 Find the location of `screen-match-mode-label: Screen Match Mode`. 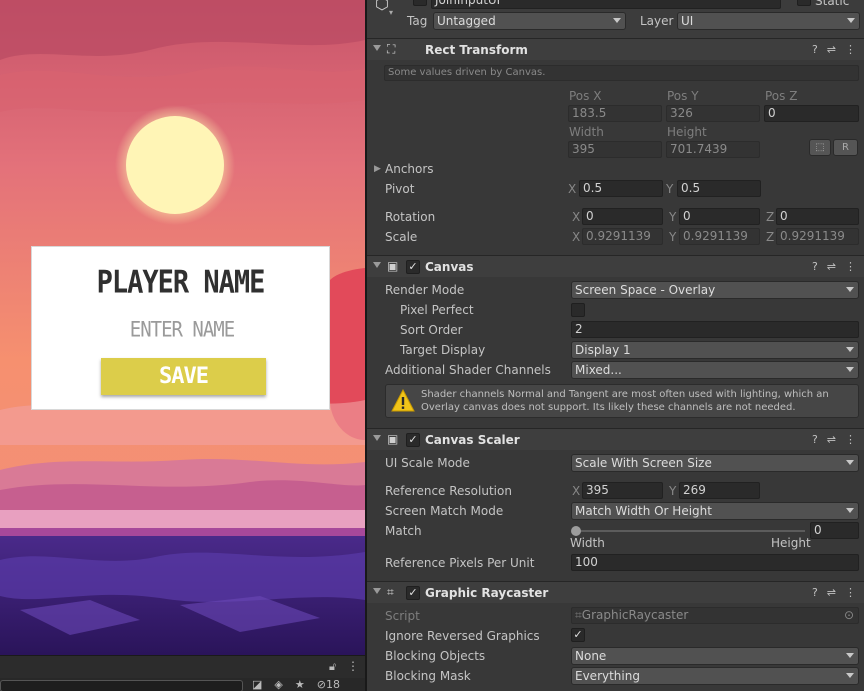

screen-match-mode-label: Screen Match Mode is located at coordinates (444, 511).